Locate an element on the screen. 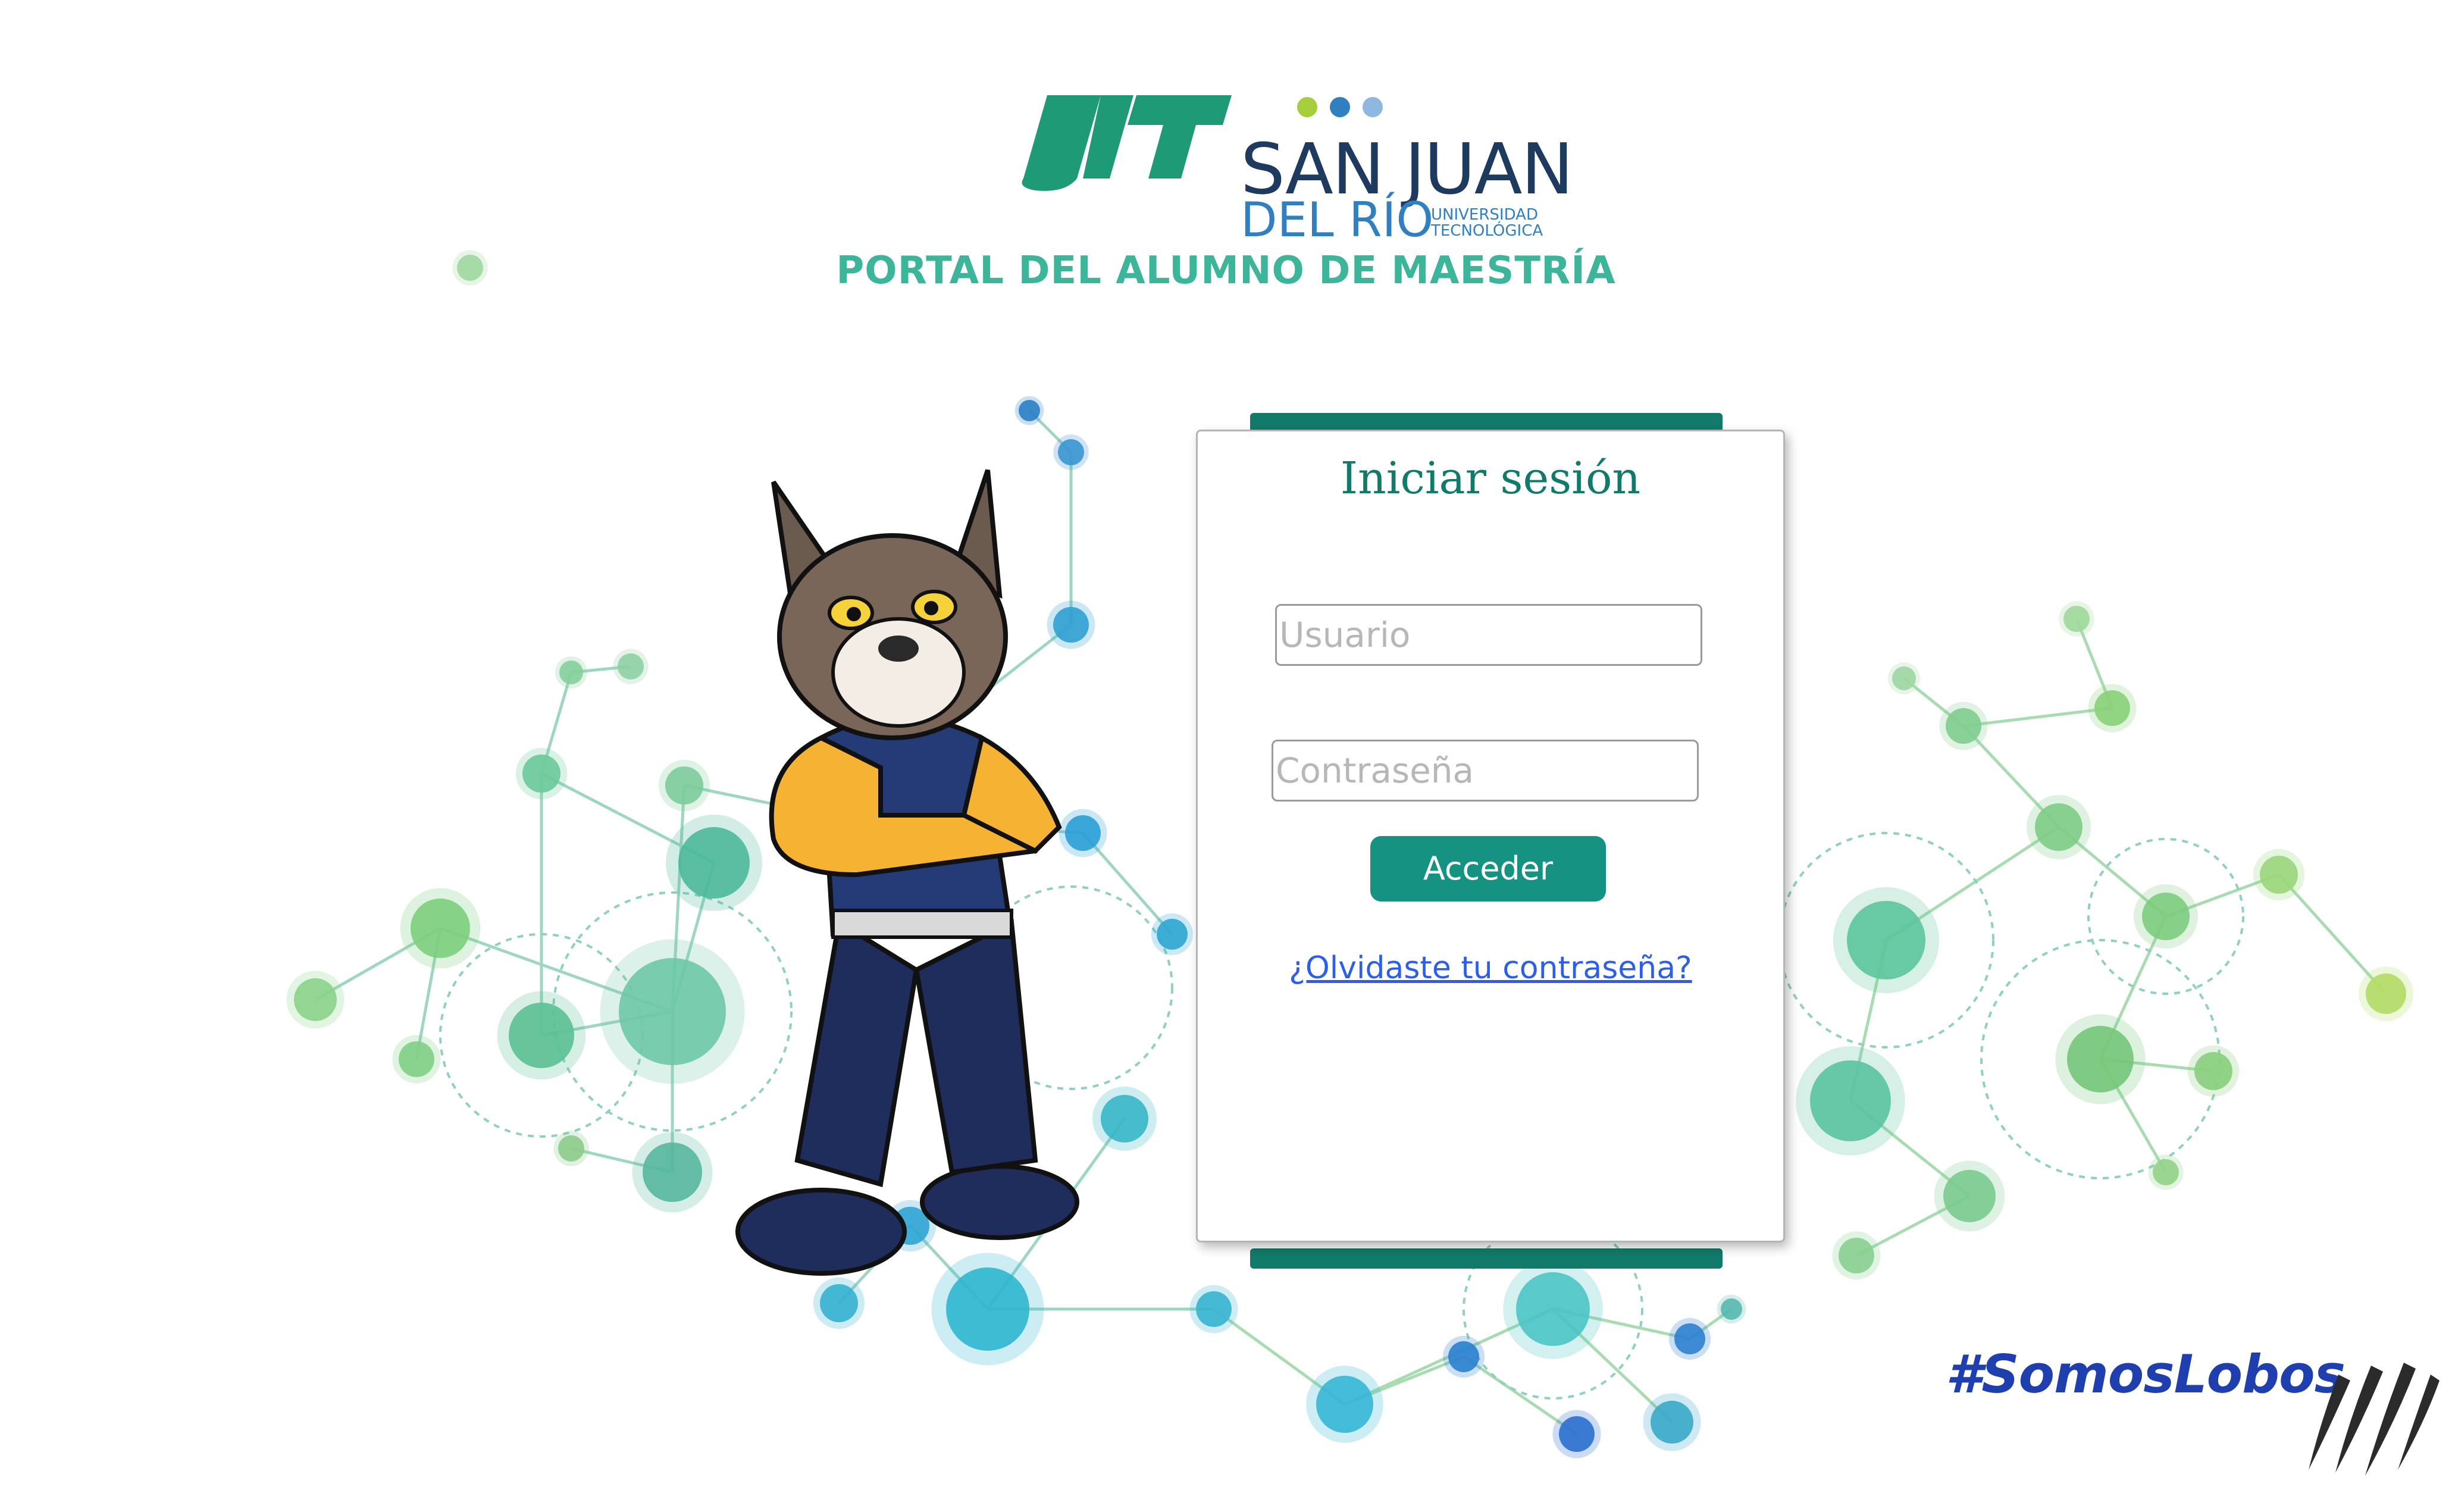  ut-logo-mark is located at coordinates (1127, 143).